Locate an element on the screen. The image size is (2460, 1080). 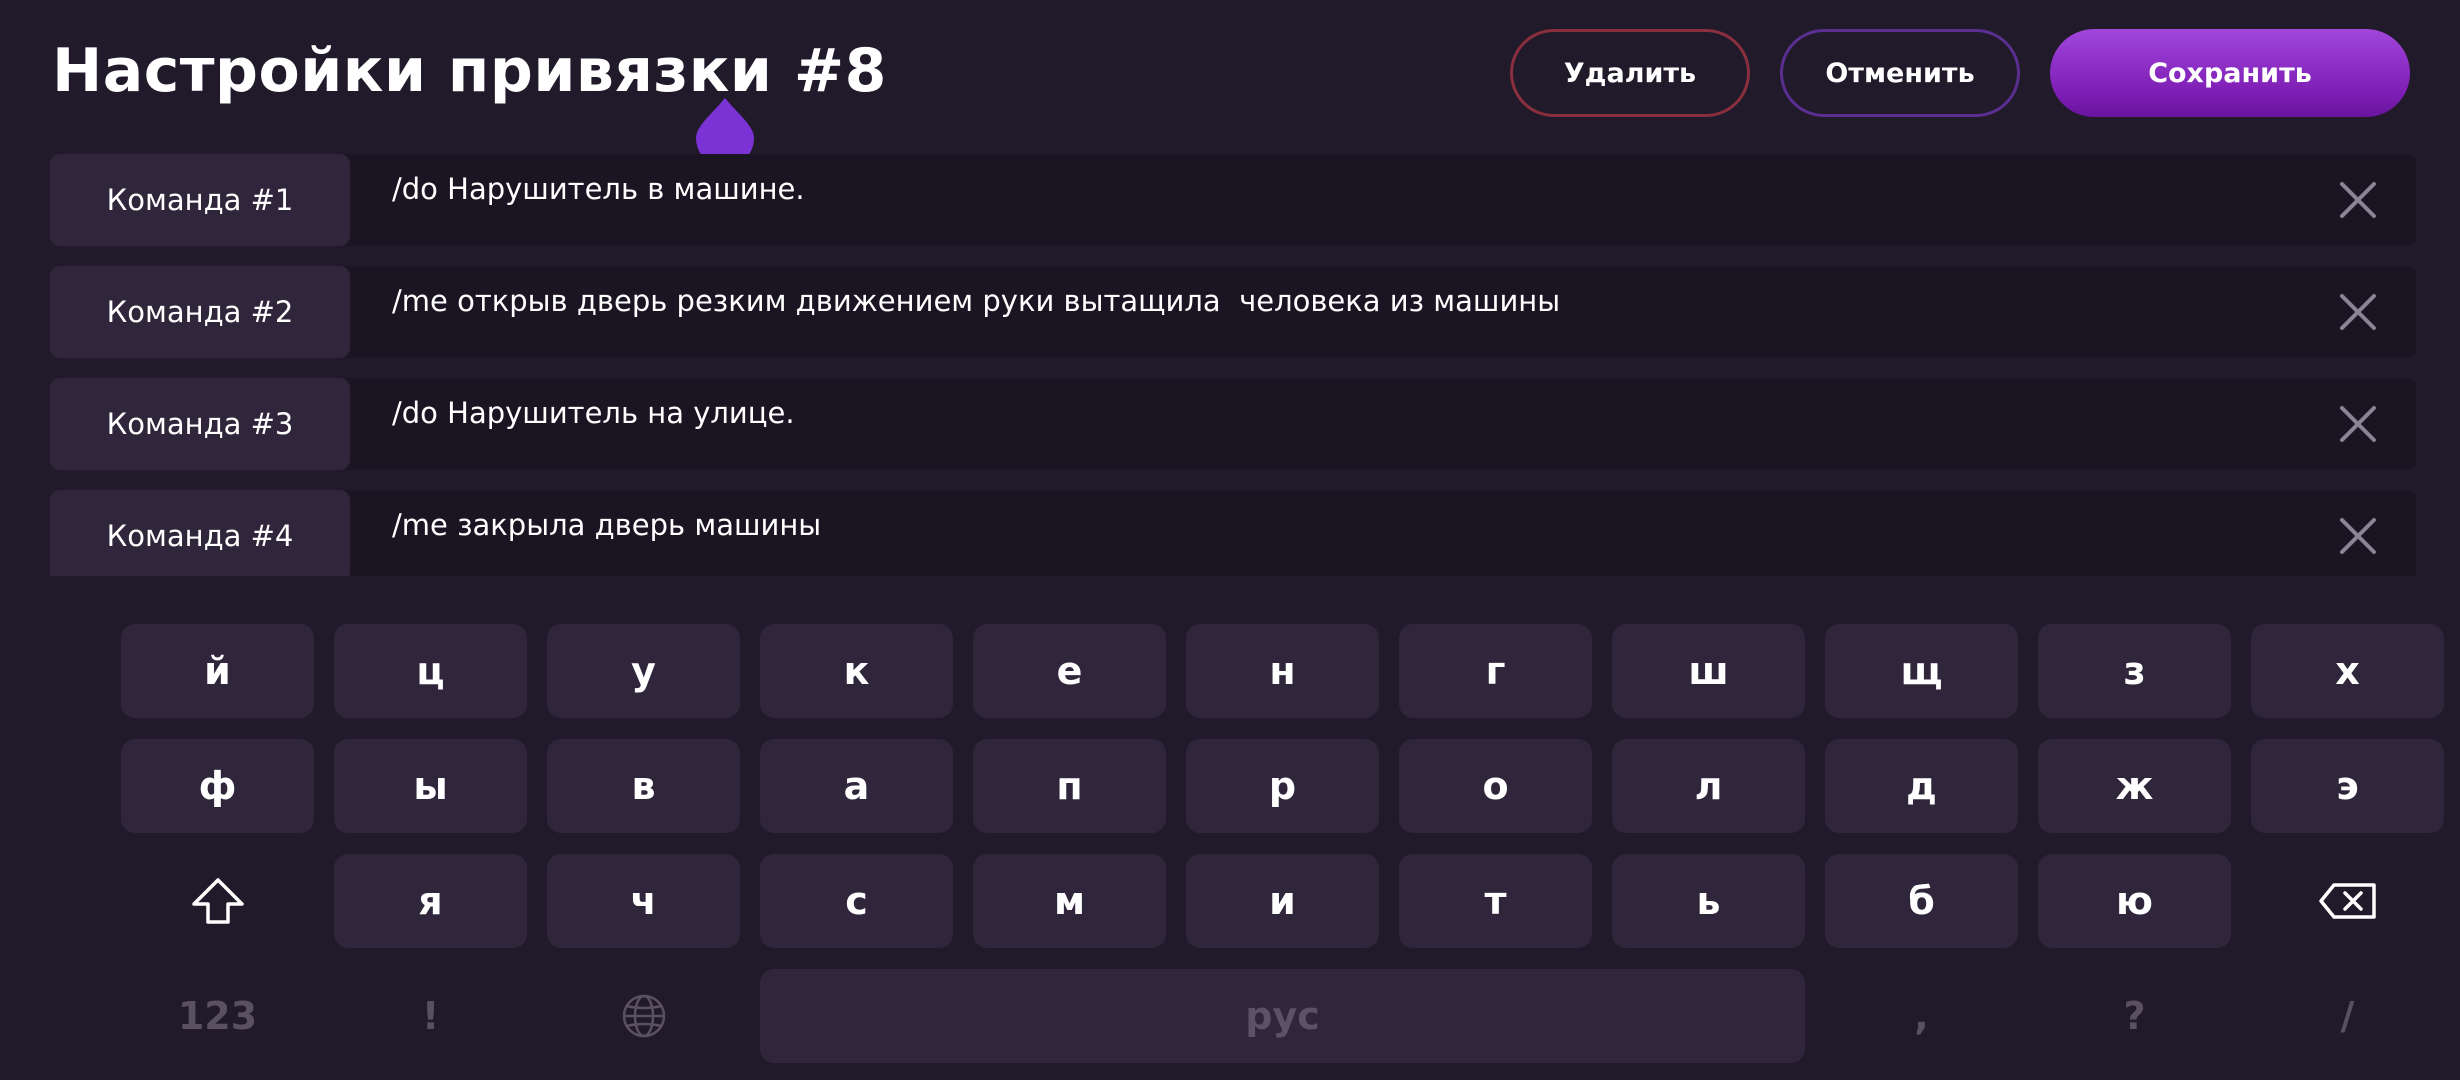
key: н is located at coordinates (1282, 671).